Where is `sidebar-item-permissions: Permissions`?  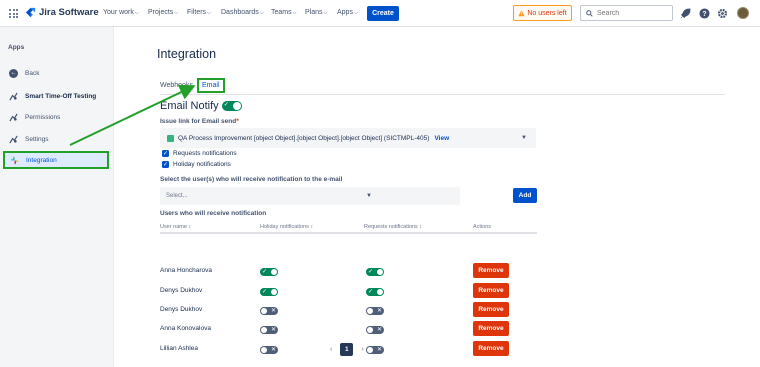 sidebar-item-permissions: Permissions is located at coordinates (56, 117).